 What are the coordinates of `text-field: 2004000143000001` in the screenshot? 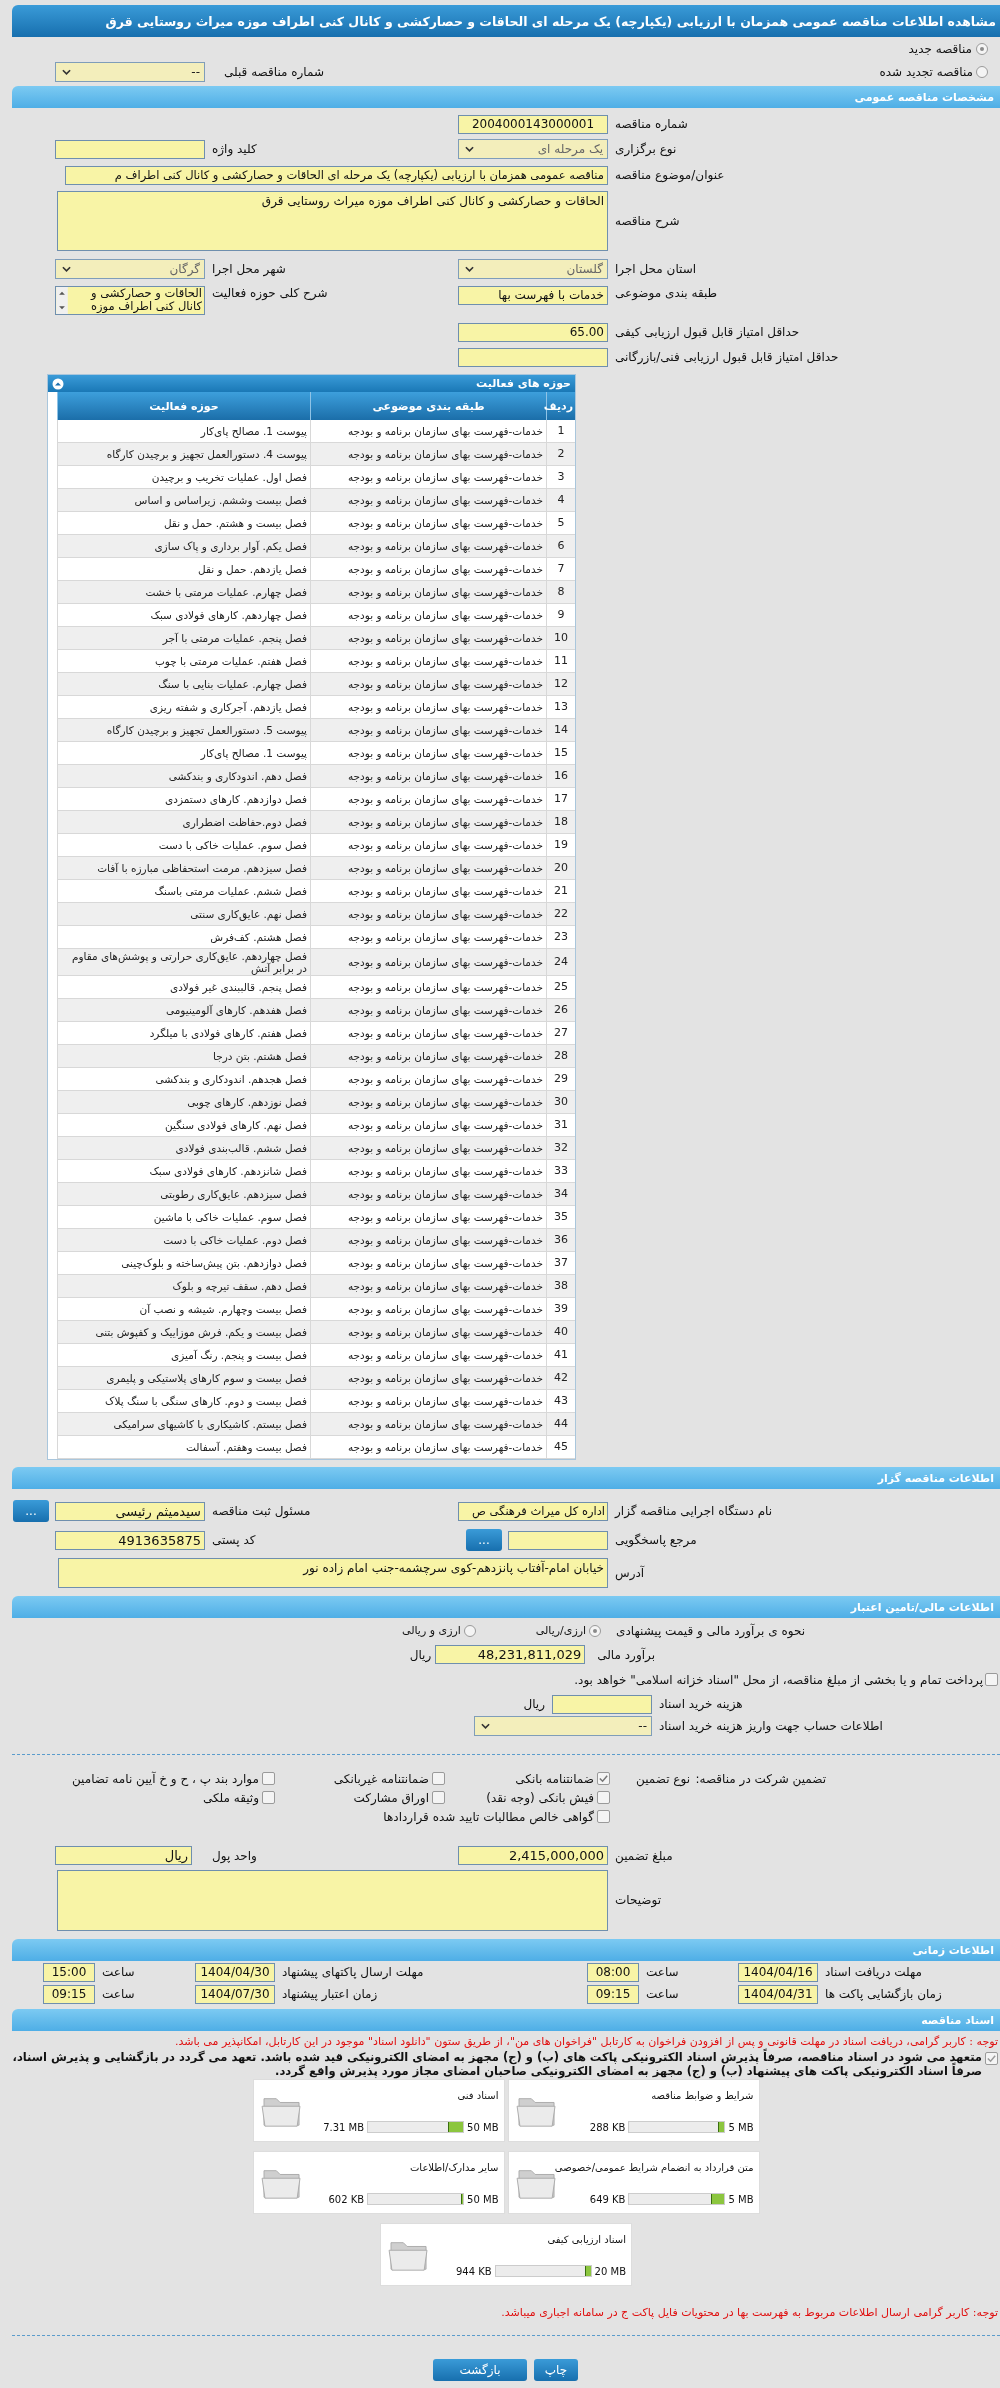 It's located at (533, 124).